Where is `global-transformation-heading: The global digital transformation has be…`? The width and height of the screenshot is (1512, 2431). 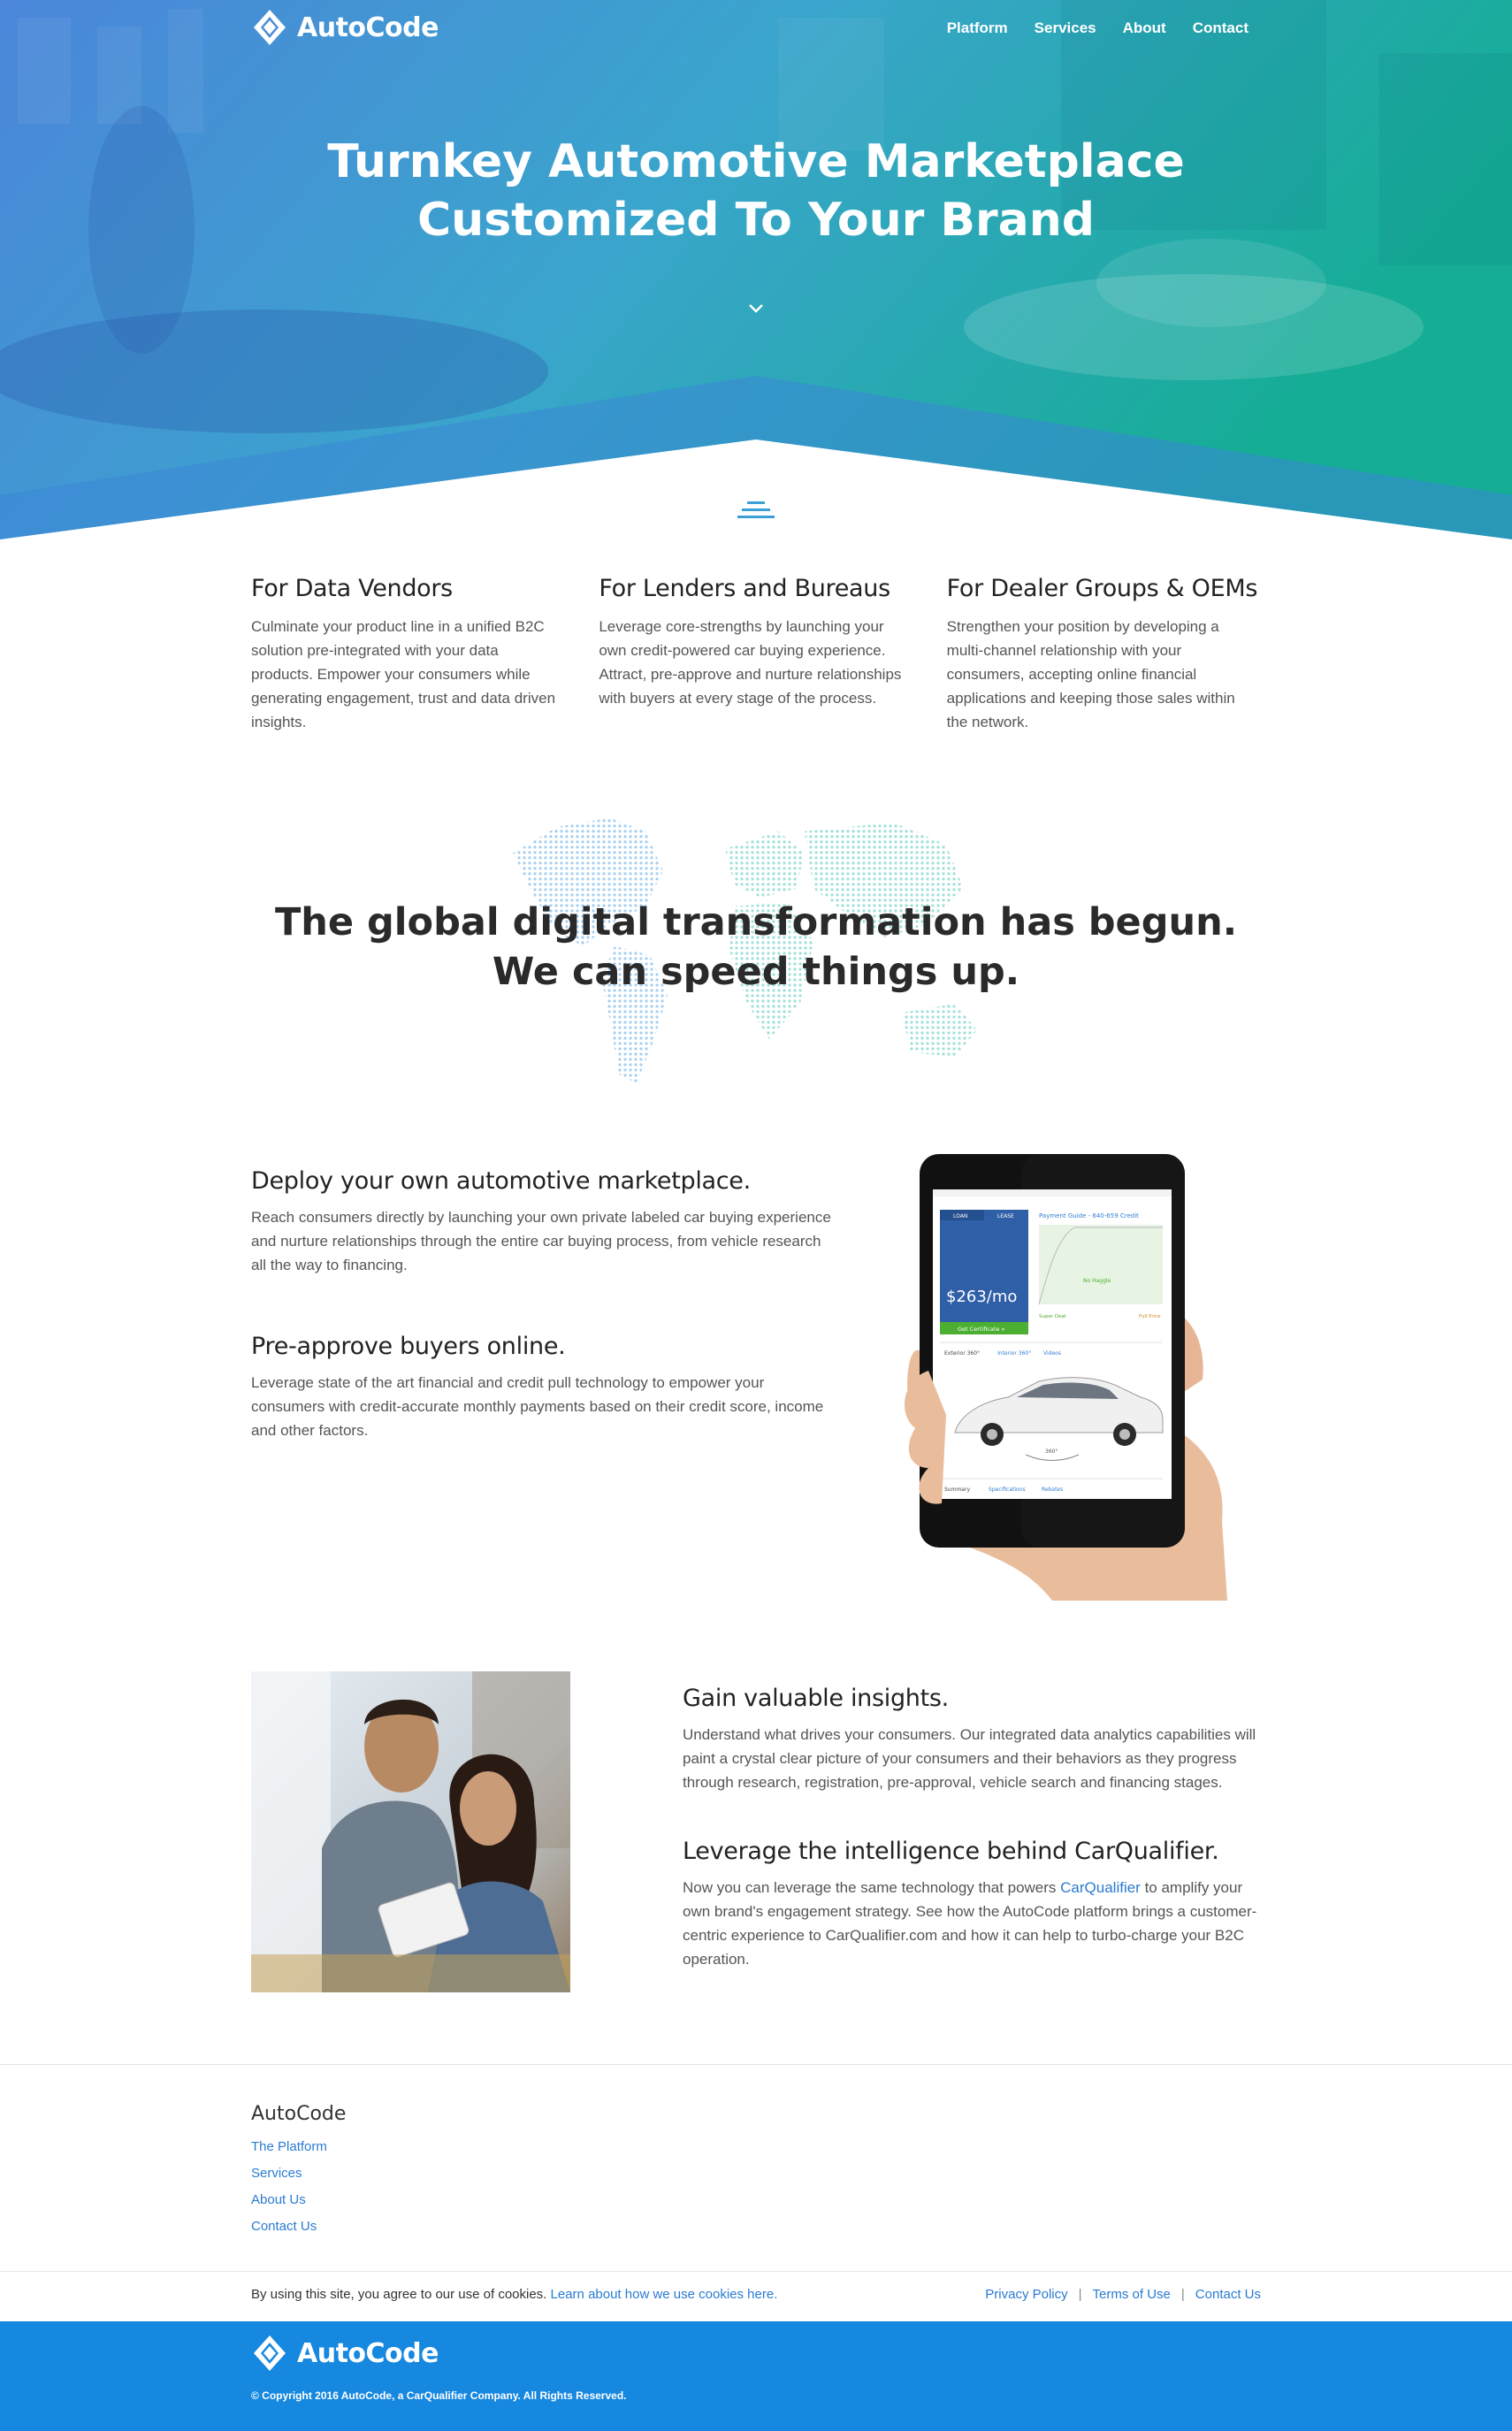
global-transformation-heading: The global digital transformation has be… is located at coordinates (756, 947).